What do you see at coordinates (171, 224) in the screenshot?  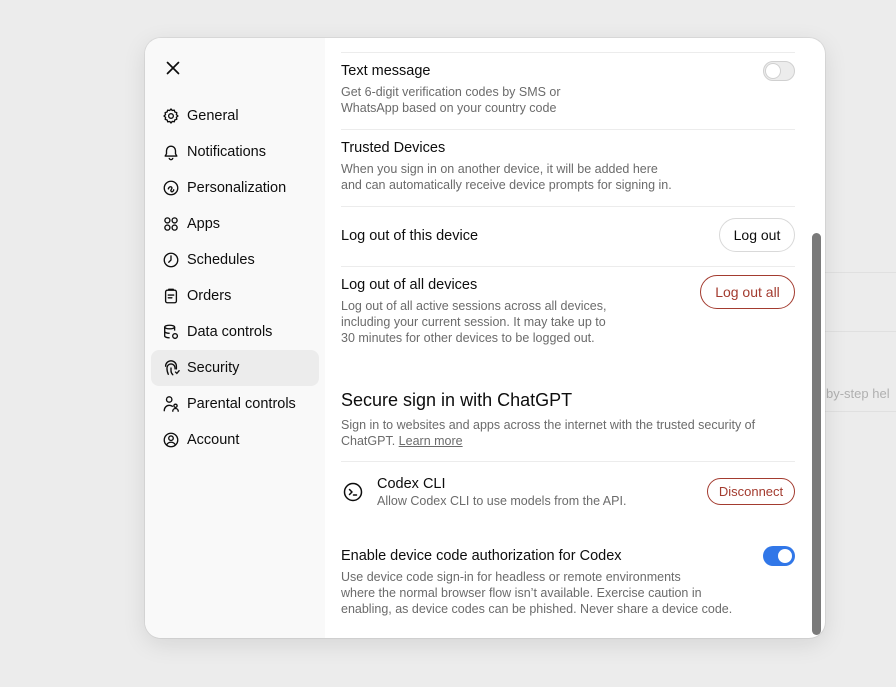 I see `apps-grid-icon` at bounding box center [171, 224].